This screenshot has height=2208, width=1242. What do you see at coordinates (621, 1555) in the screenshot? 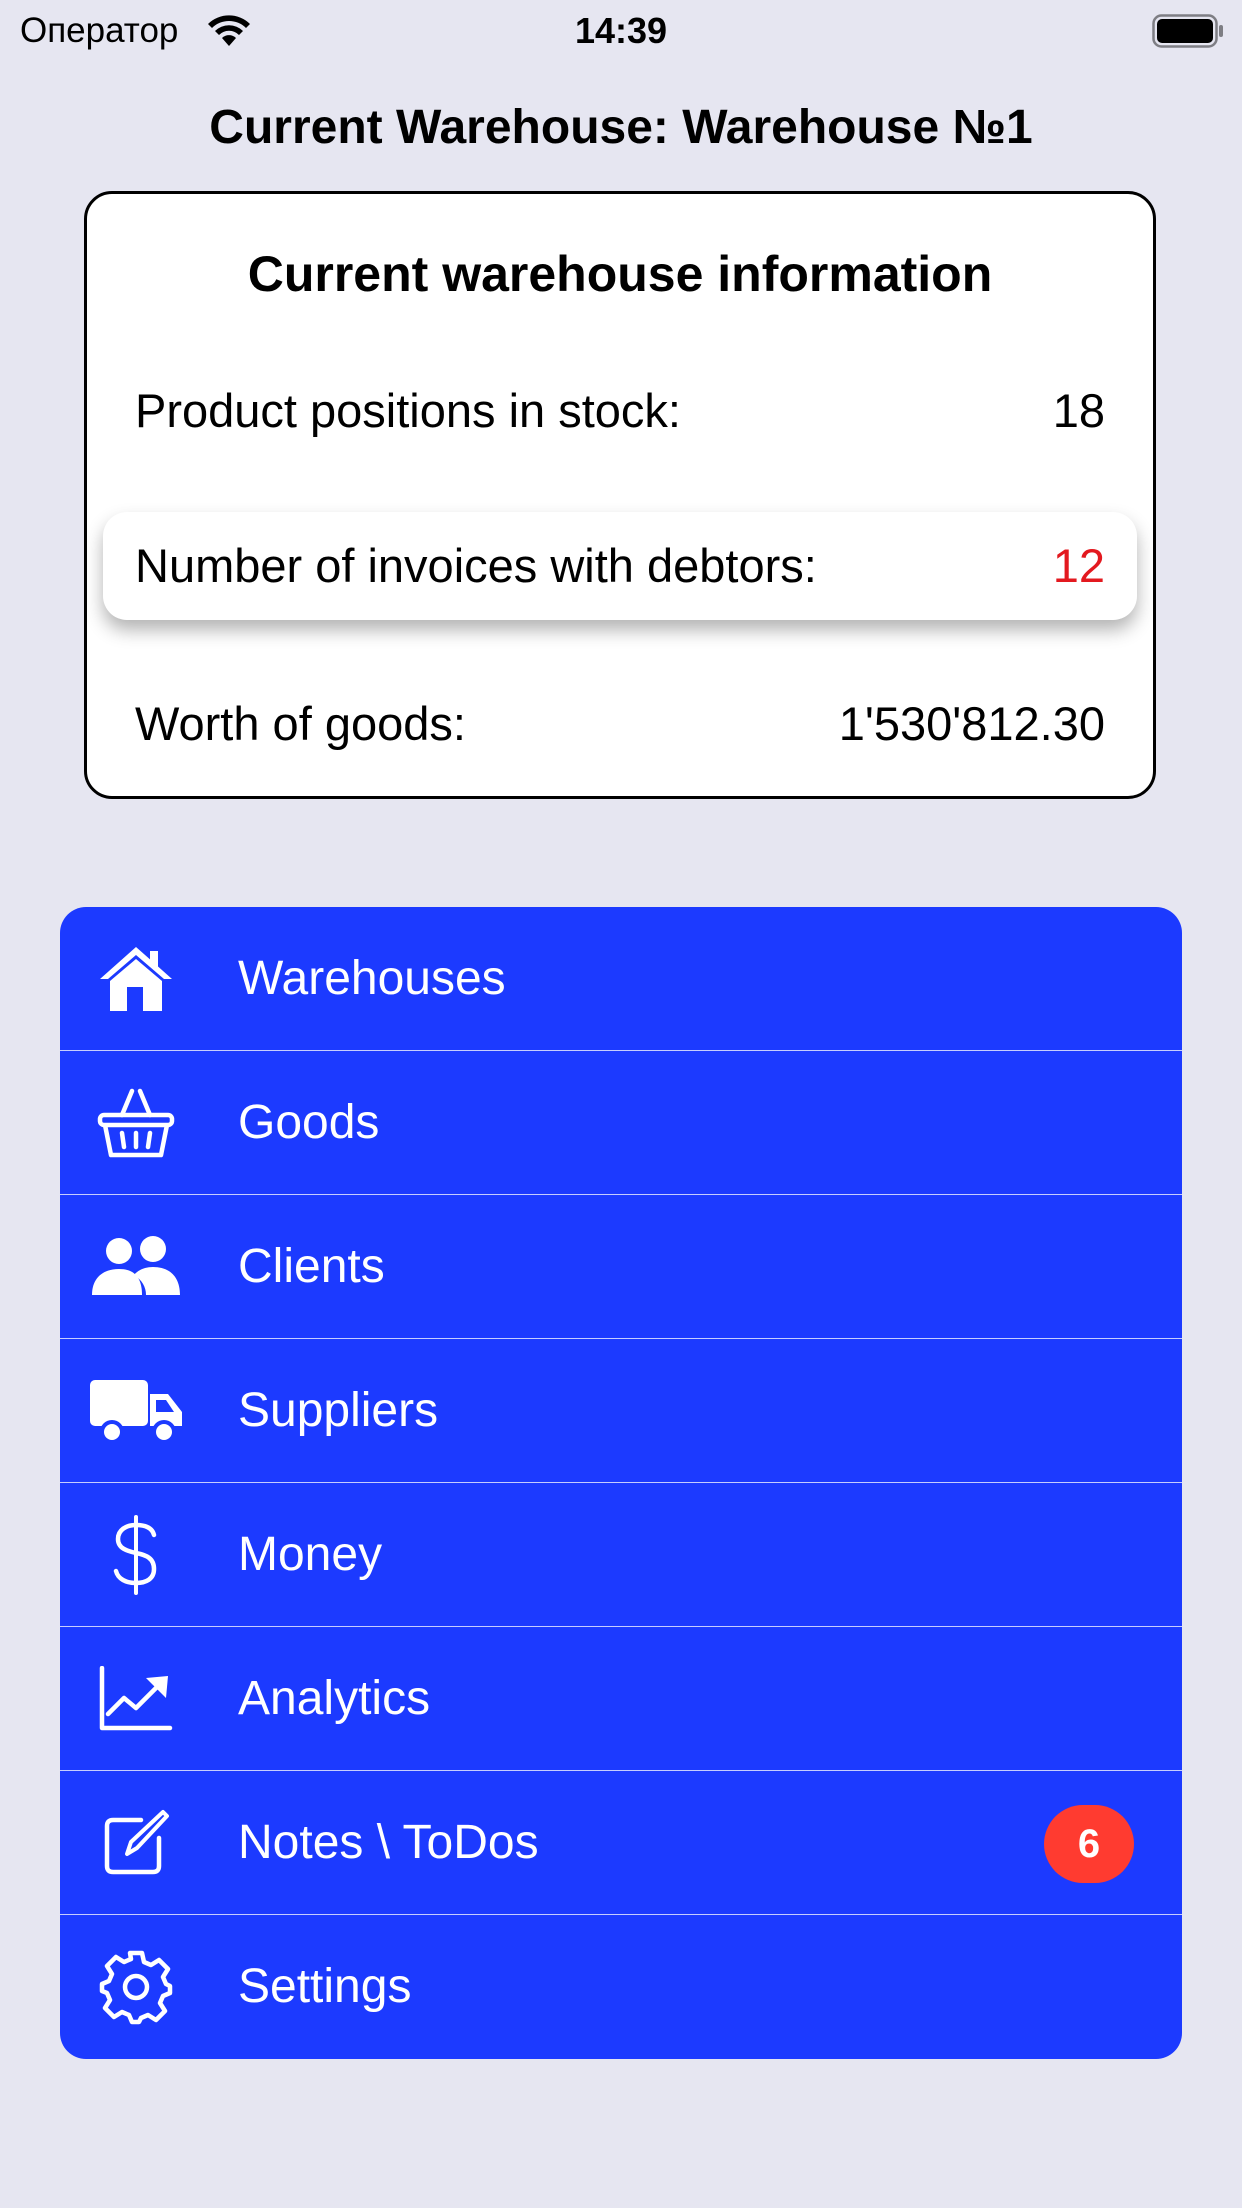
I see `menu-item-money: Money` at bounding box center [621, 1555].